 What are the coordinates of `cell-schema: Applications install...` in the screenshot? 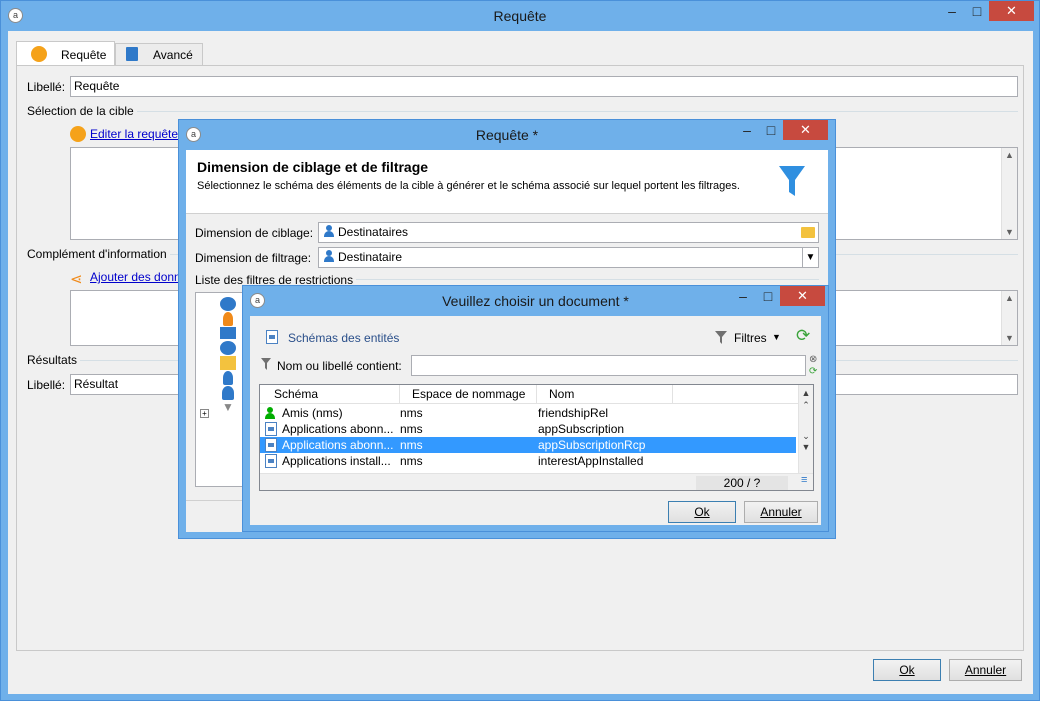 It's located at (336, 461).